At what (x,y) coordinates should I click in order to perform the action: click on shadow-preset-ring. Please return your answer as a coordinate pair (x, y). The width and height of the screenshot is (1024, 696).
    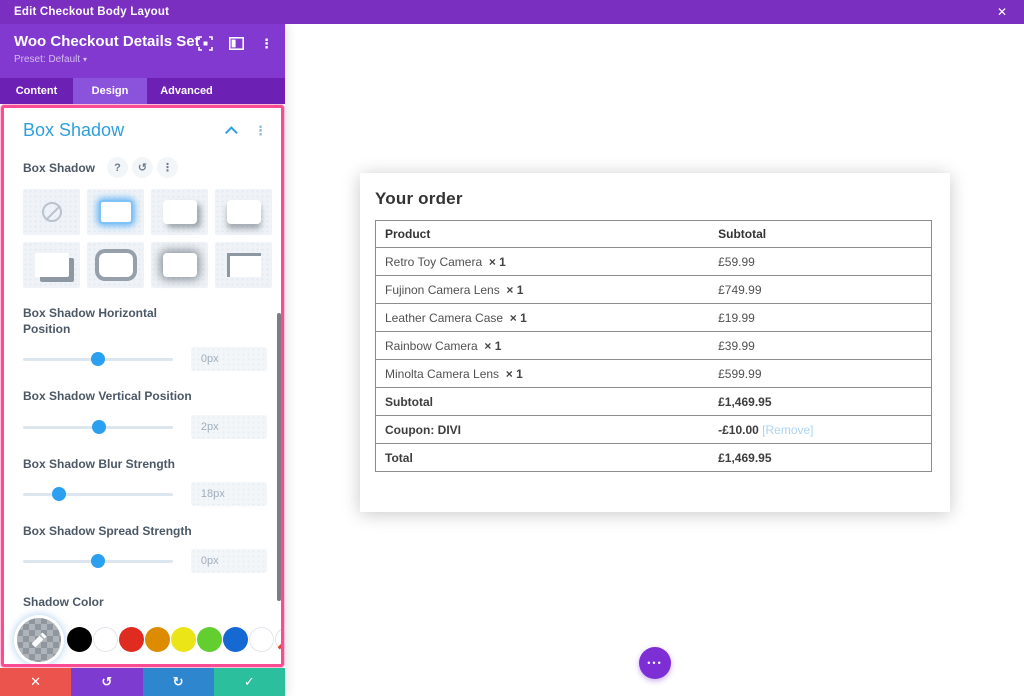
    Looking at the image, I should click on (115, 265).